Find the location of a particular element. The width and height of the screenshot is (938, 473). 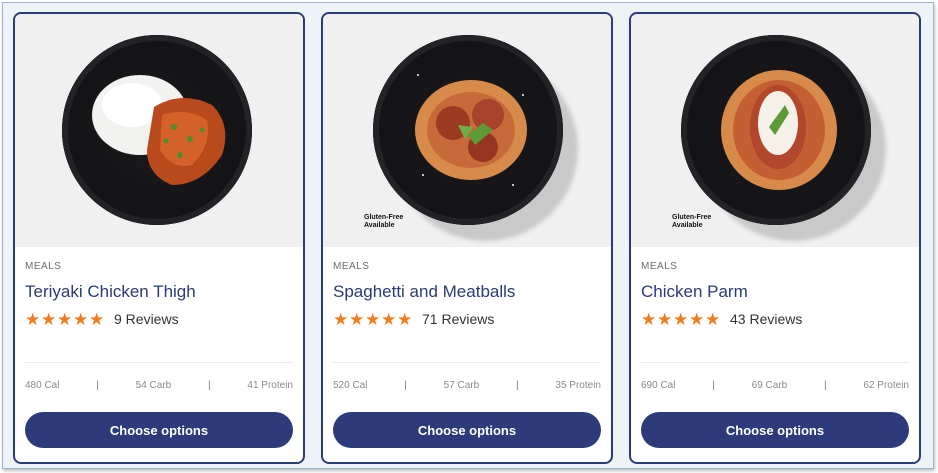

nutrition-row: 520 Cal | 57 Carb | 35 Protein is located at coordinates (467, 385).